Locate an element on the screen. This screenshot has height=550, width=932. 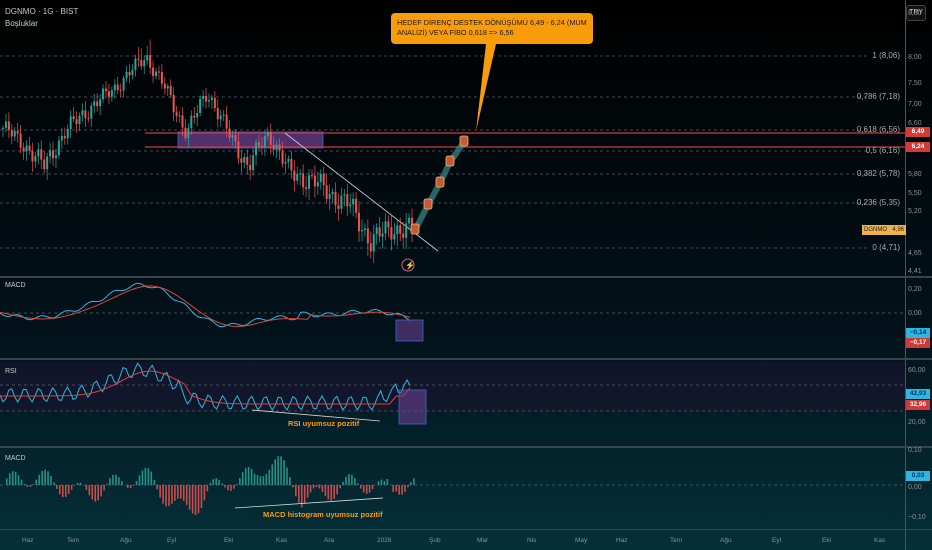
hist-pane-title: MACD is located at coordinates (15, 458).